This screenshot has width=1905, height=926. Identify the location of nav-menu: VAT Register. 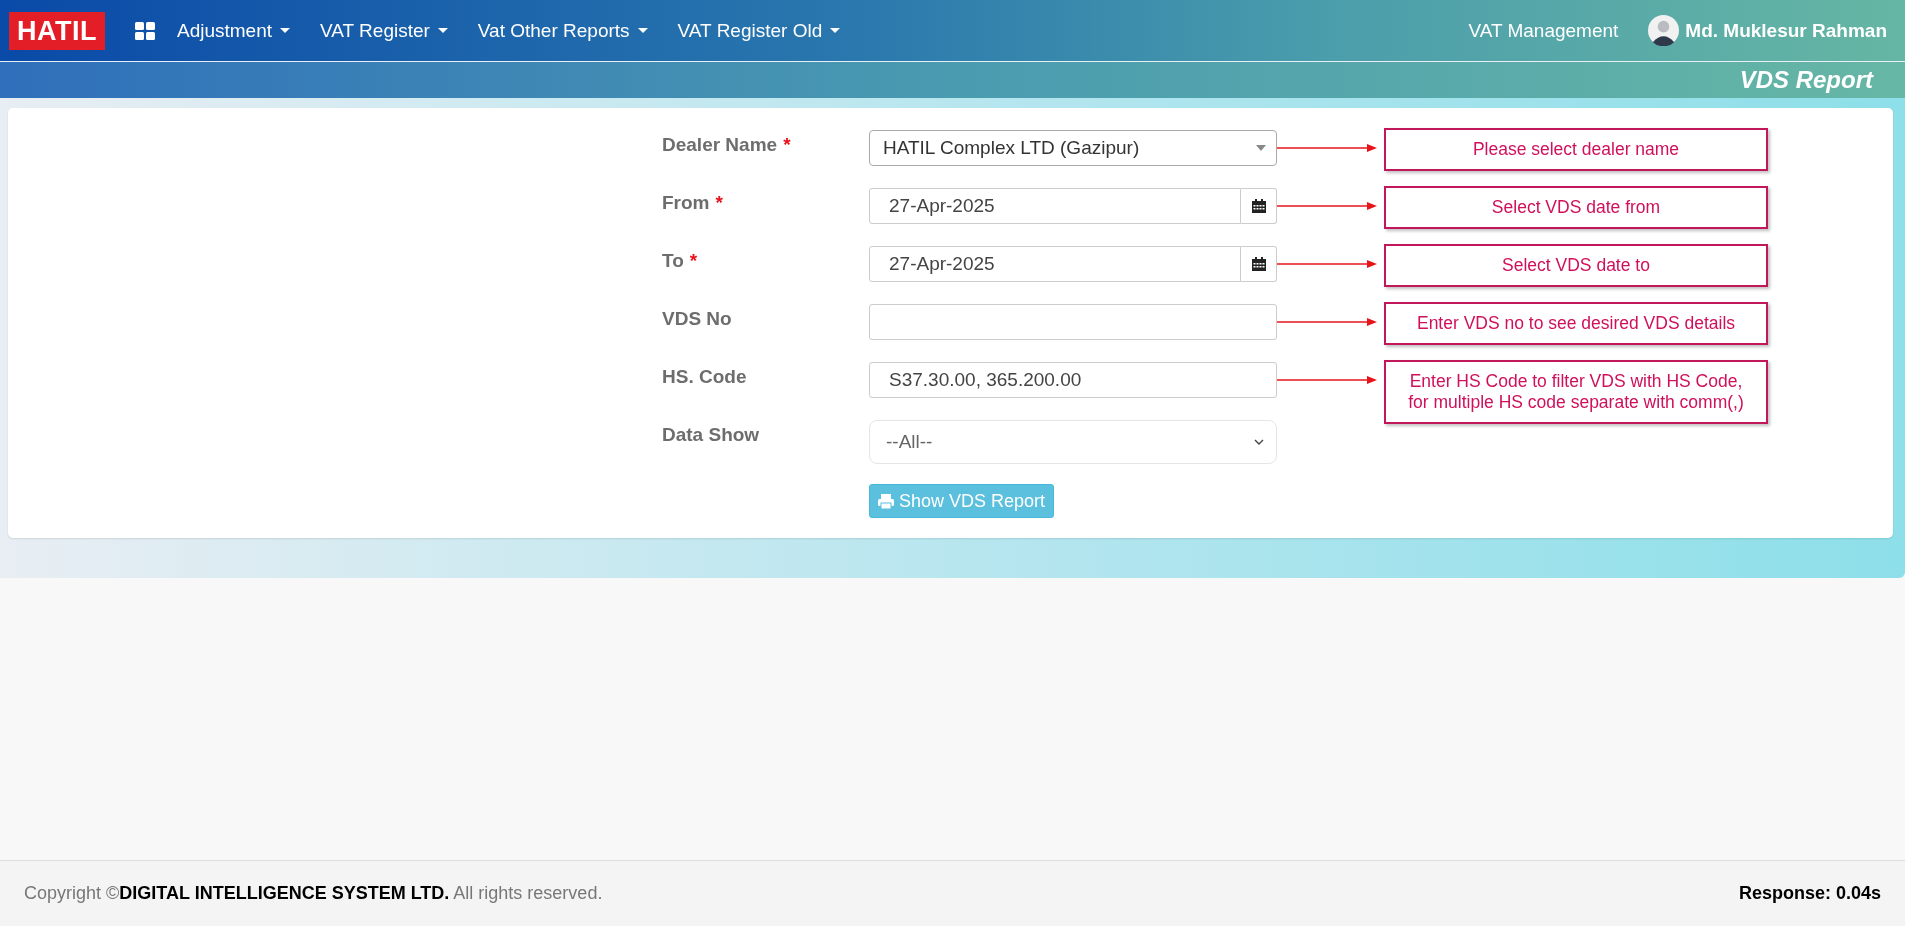
(384, 30).